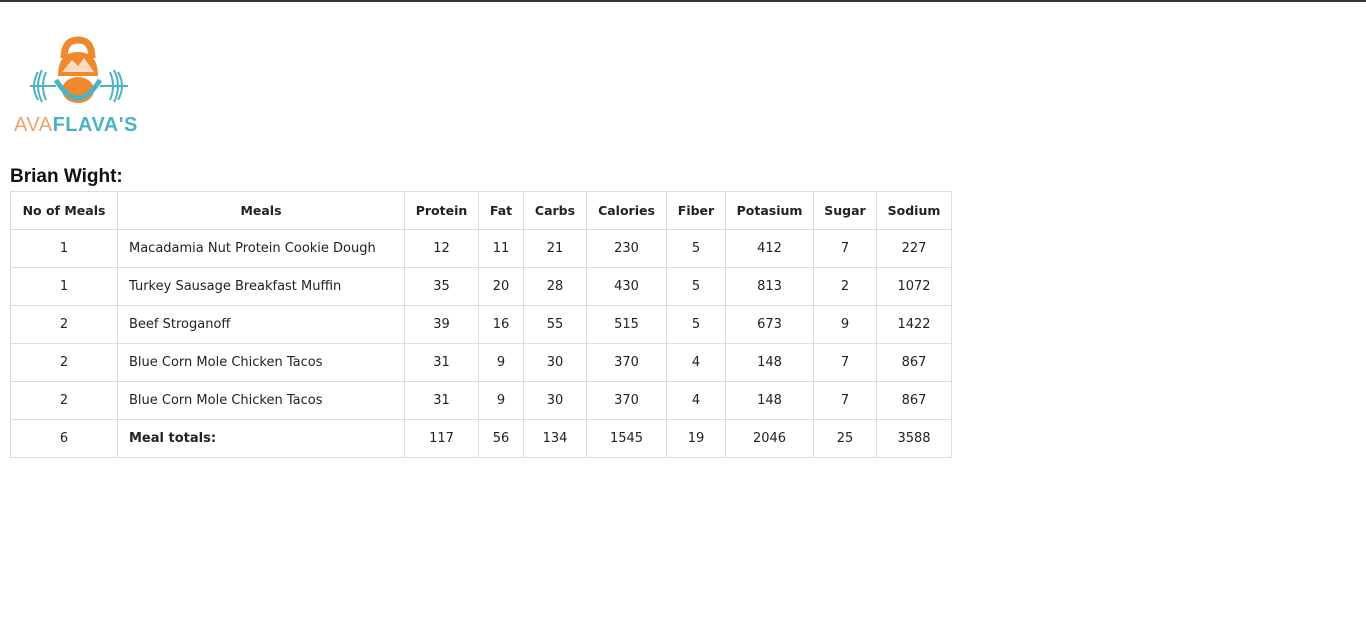  I want to click on customer-heading: Brian Wight:, so click(66, 176).